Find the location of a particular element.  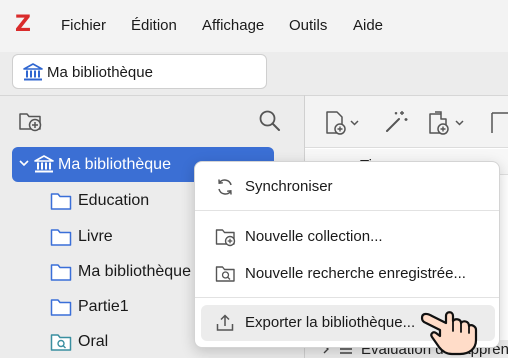

menu-item-synchronize: Synchroniser is located at coordinates (348, 187).